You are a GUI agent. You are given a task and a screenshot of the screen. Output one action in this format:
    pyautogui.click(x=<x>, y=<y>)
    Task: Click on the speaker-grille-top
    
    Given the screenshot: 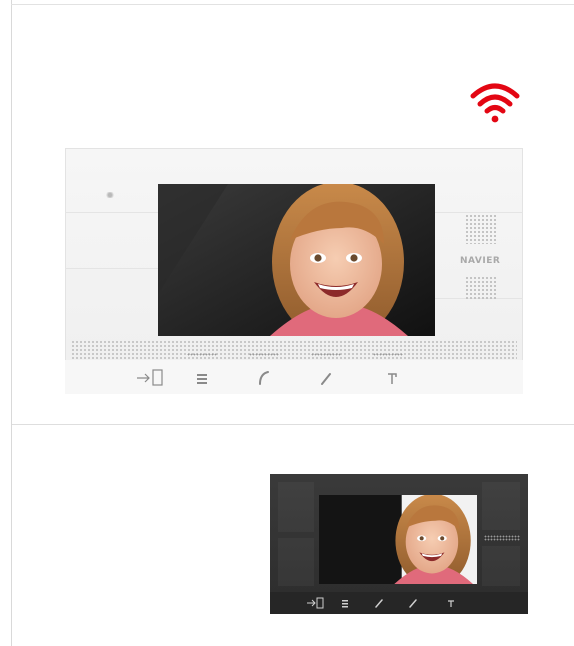 What is the action you would take?
    pyautogui.click(x=481, y=229)
    